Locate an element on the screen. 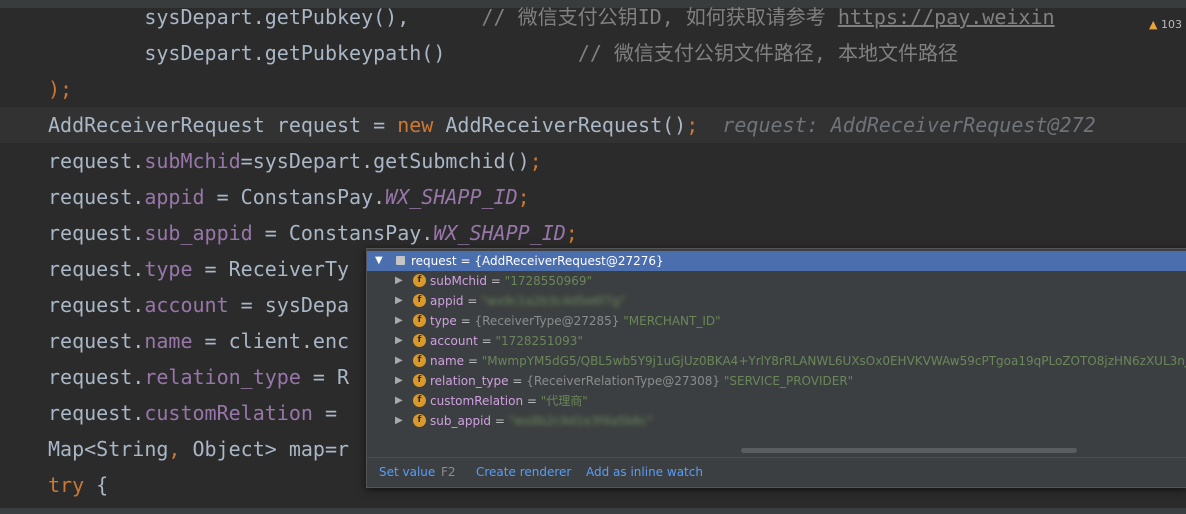 The height and width of the screenshot is (514, 1186). code-token: // 微信支付公钥ID, 如何获取请参考 is located at coordinates (659, 17).